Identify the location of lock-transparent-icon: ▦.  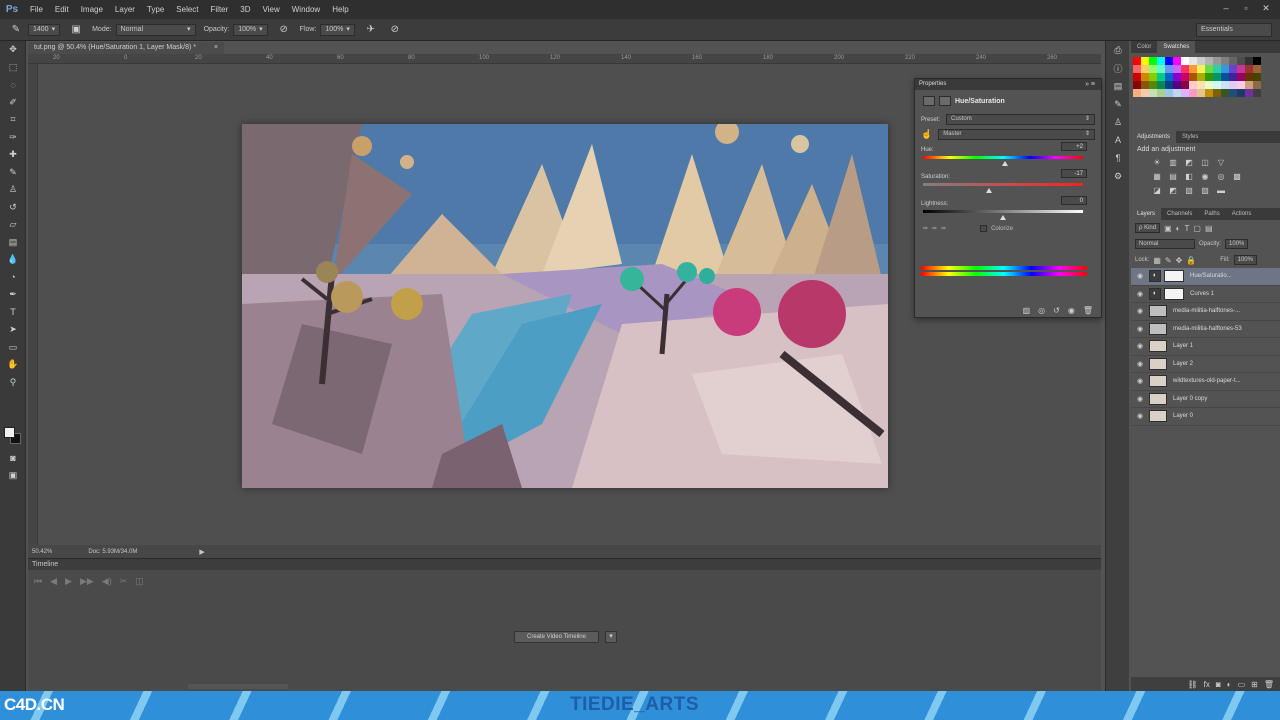
(1157, 260).